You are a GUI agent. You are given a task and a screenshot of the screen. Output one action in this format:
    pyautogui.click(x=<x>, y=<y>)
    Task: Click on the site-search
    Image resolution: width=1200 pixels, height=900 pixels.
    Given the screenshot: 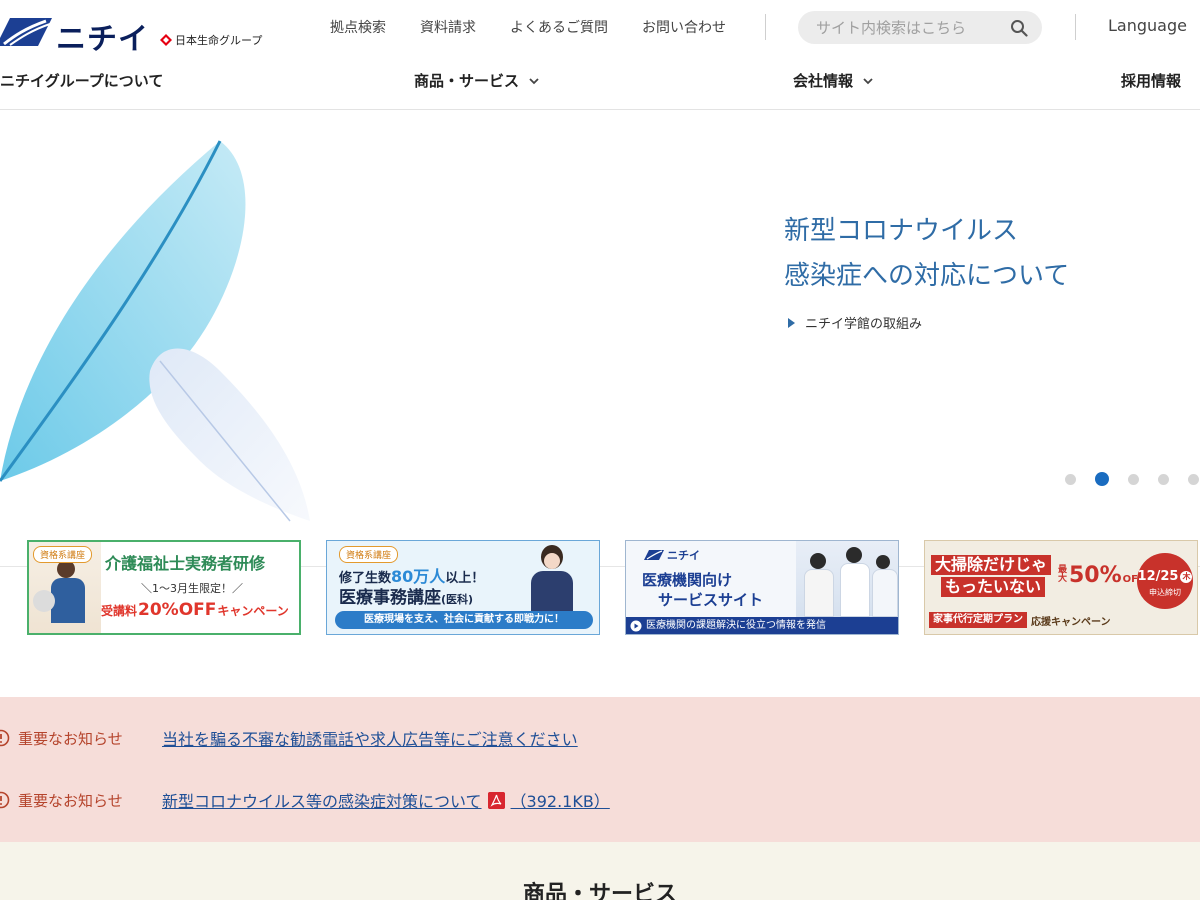 What is the action you would take?
    pyautogui.click(x=920, y=27)
    